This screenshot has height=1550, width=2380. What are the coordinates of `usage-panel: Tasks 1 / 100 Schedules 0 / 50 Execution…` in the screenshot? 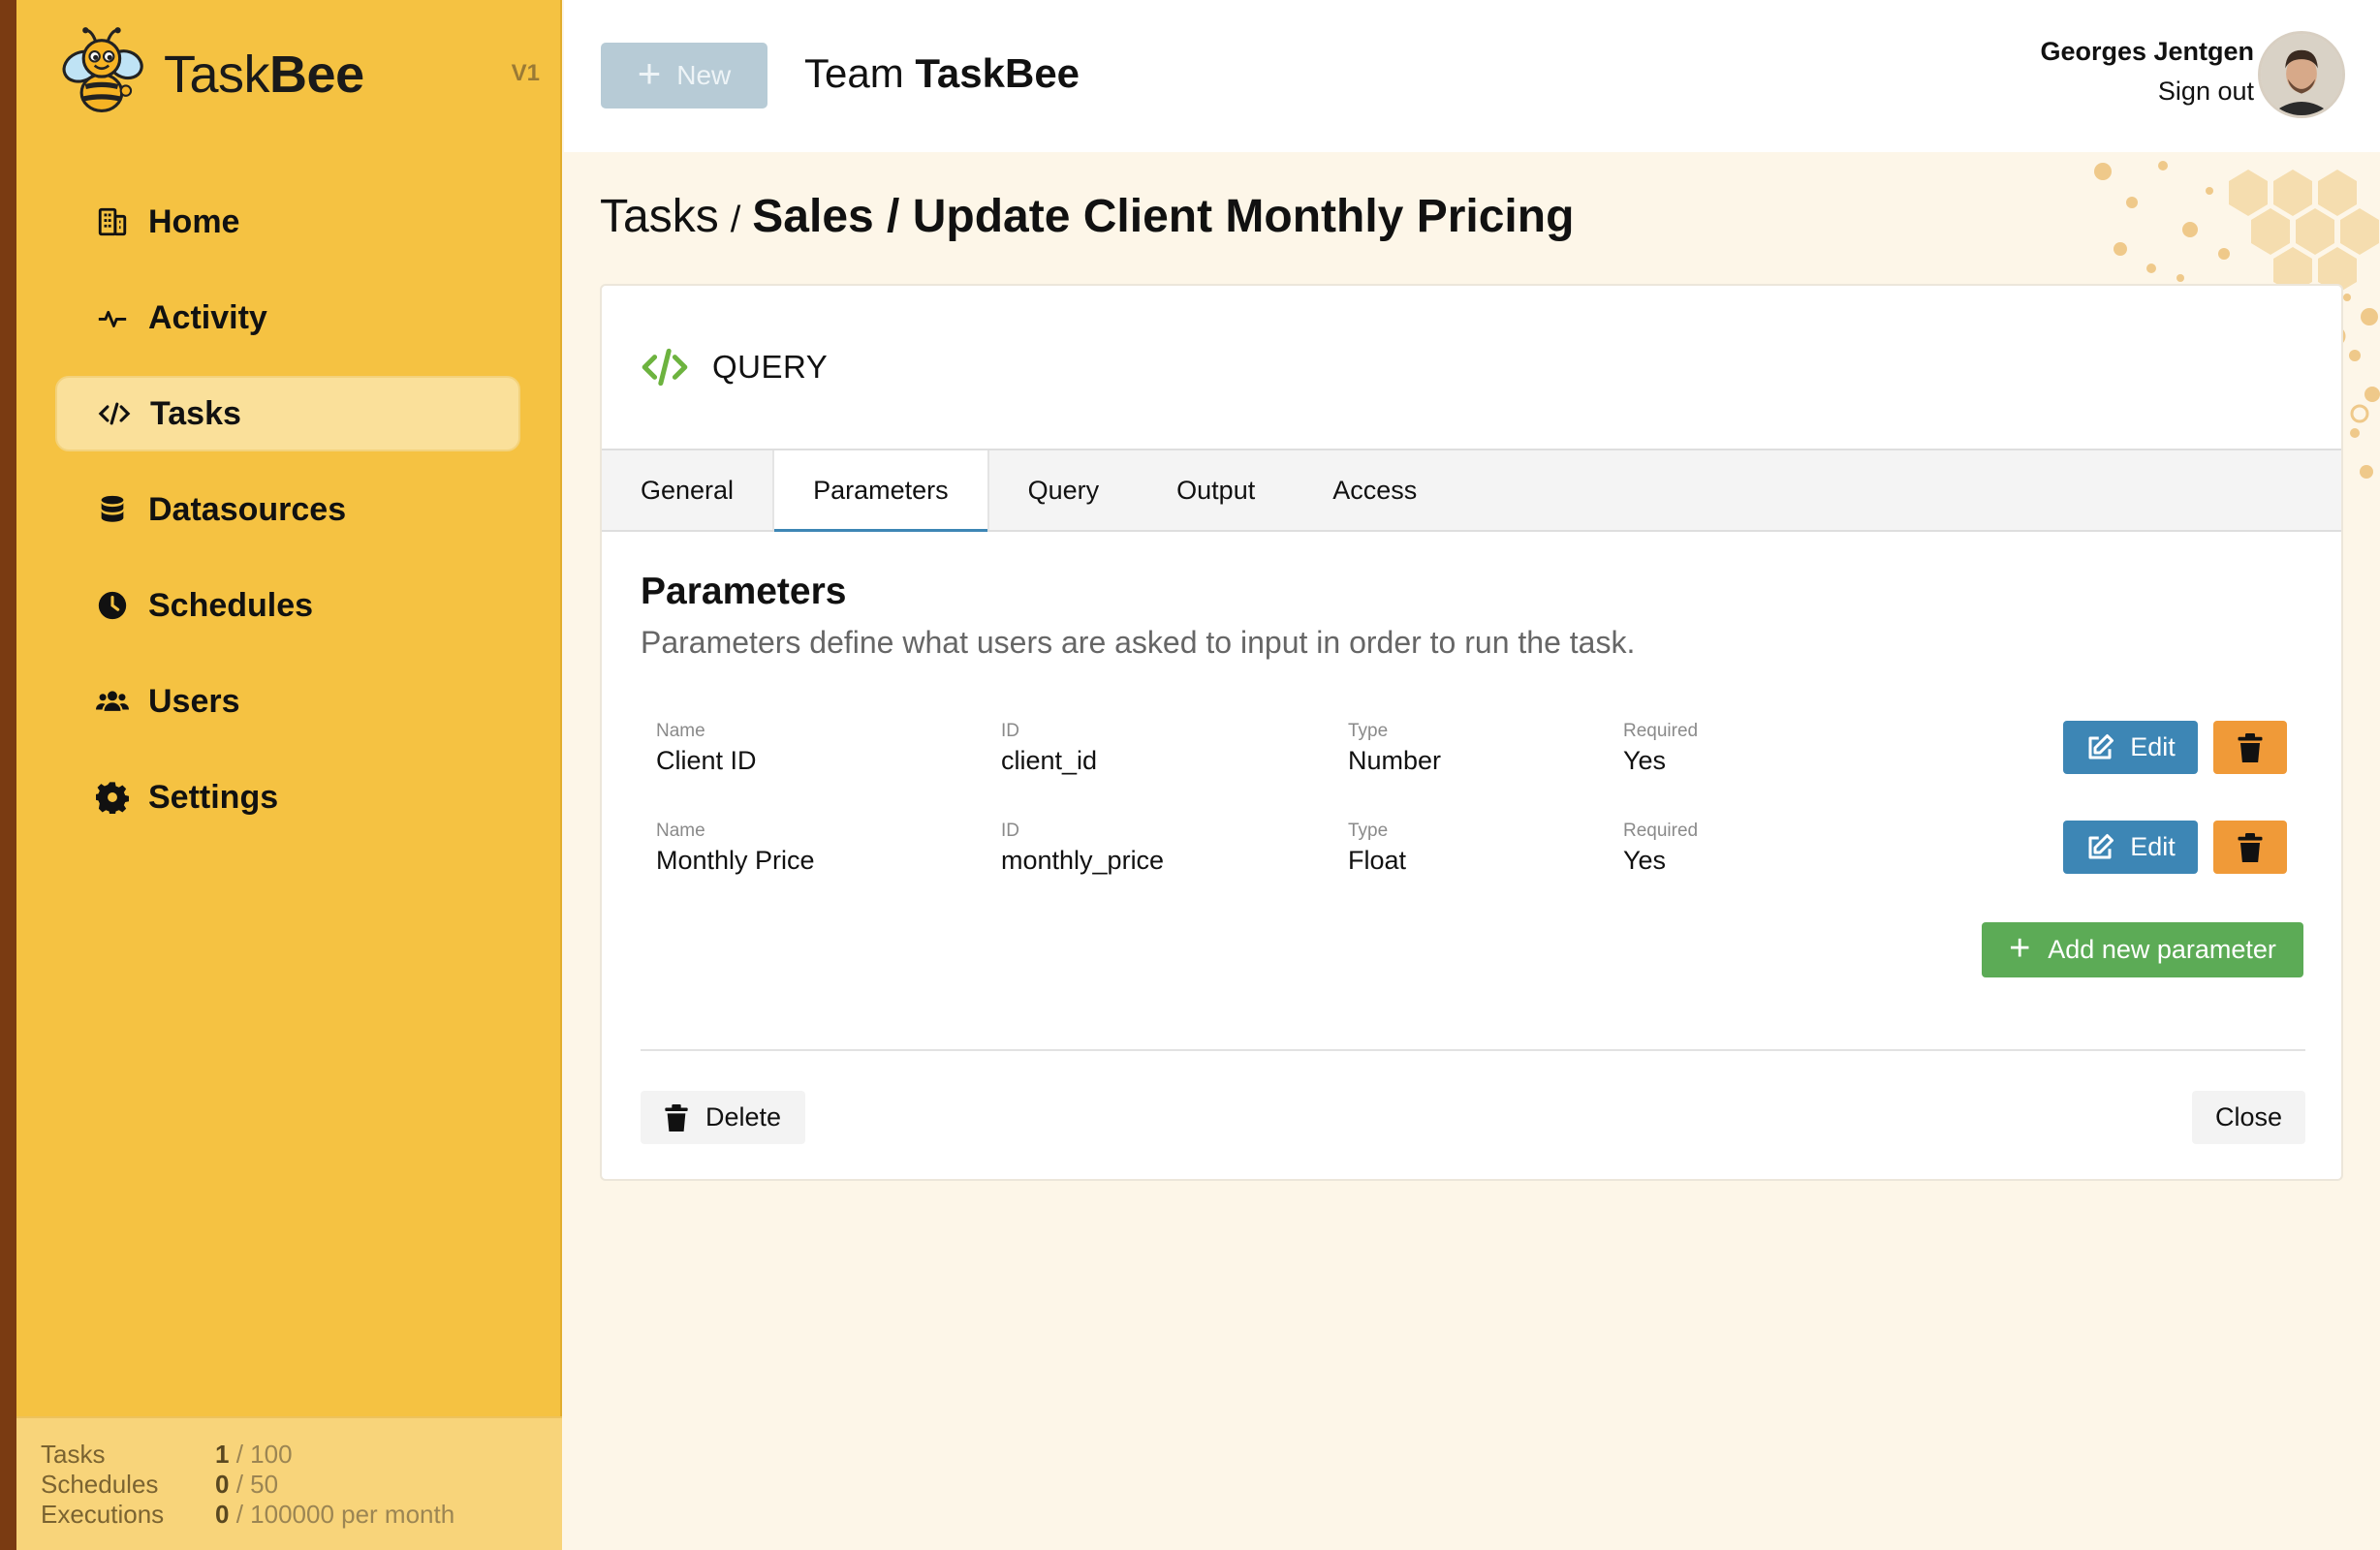 It's located at (289, 1483).